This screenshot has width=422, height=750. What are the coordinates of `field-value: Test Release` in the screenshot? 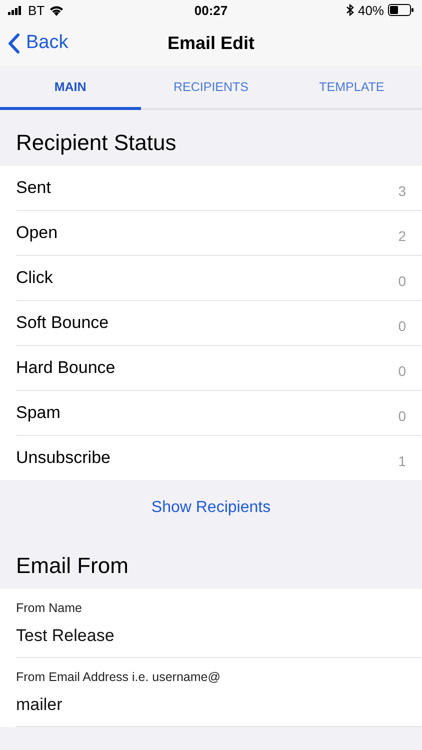 It's located at (65, 636).